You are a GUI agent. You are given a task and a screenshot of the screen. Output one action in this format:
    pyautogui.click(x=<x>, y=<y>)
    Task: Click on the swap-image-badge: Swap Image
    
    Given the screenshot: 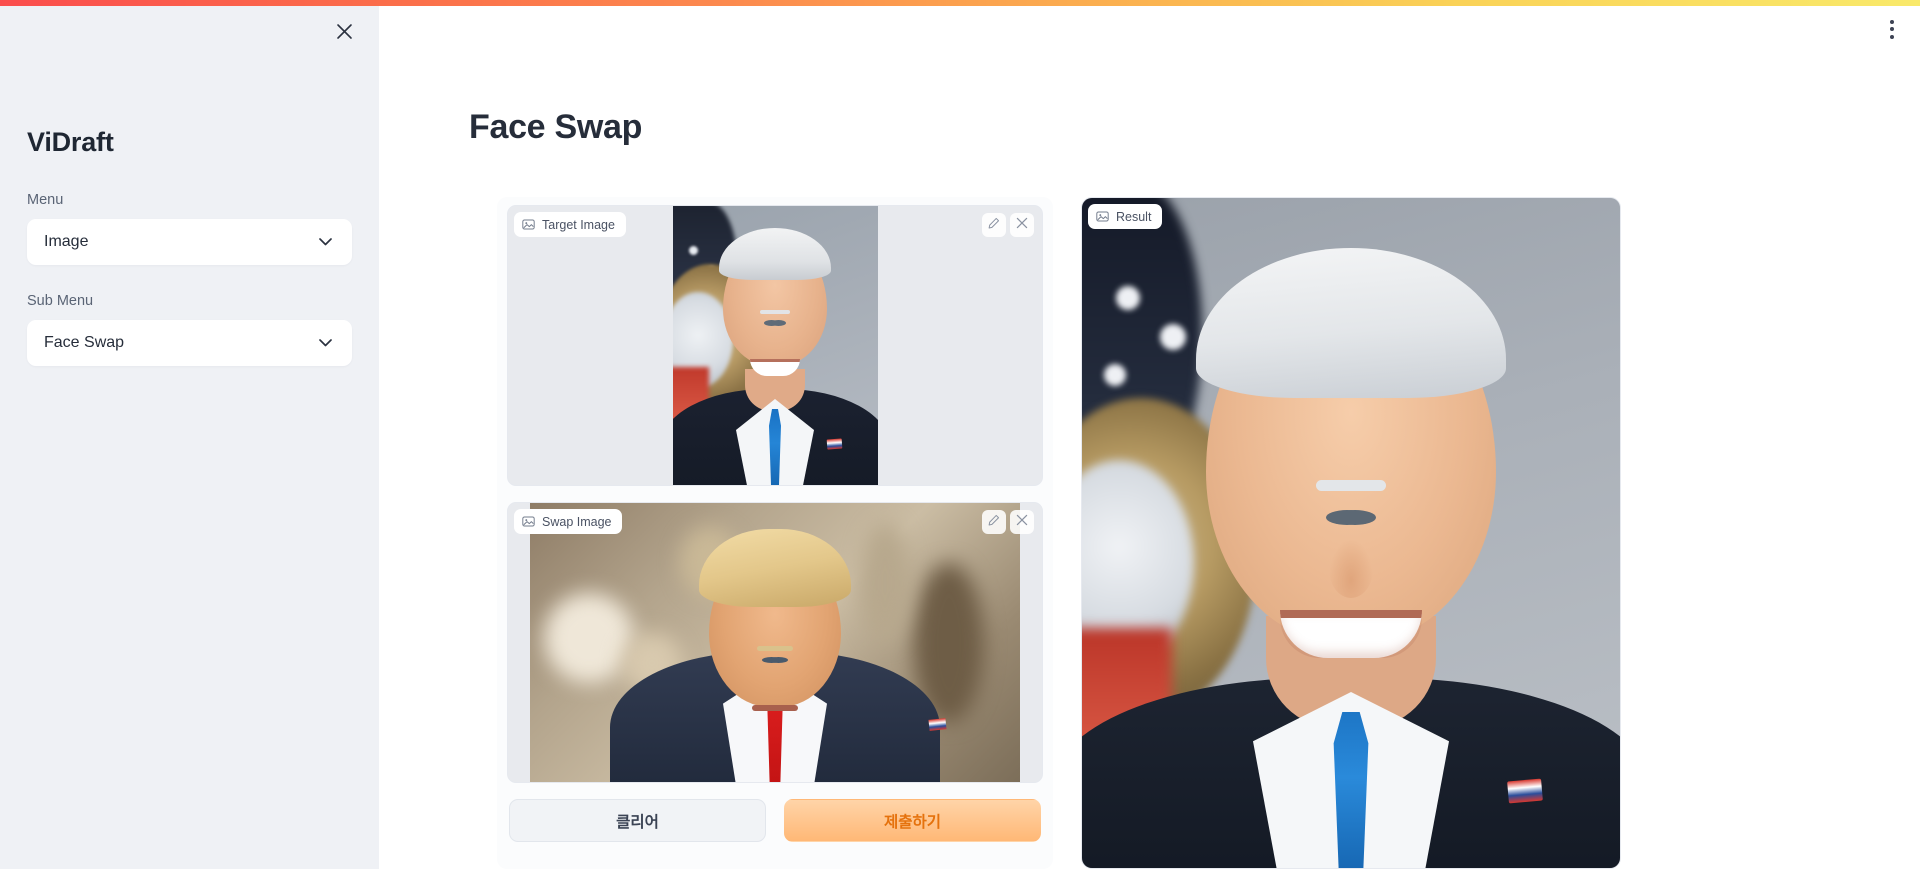 What is the action you would take?
    pyautogui.click(x=568, y=521)
    